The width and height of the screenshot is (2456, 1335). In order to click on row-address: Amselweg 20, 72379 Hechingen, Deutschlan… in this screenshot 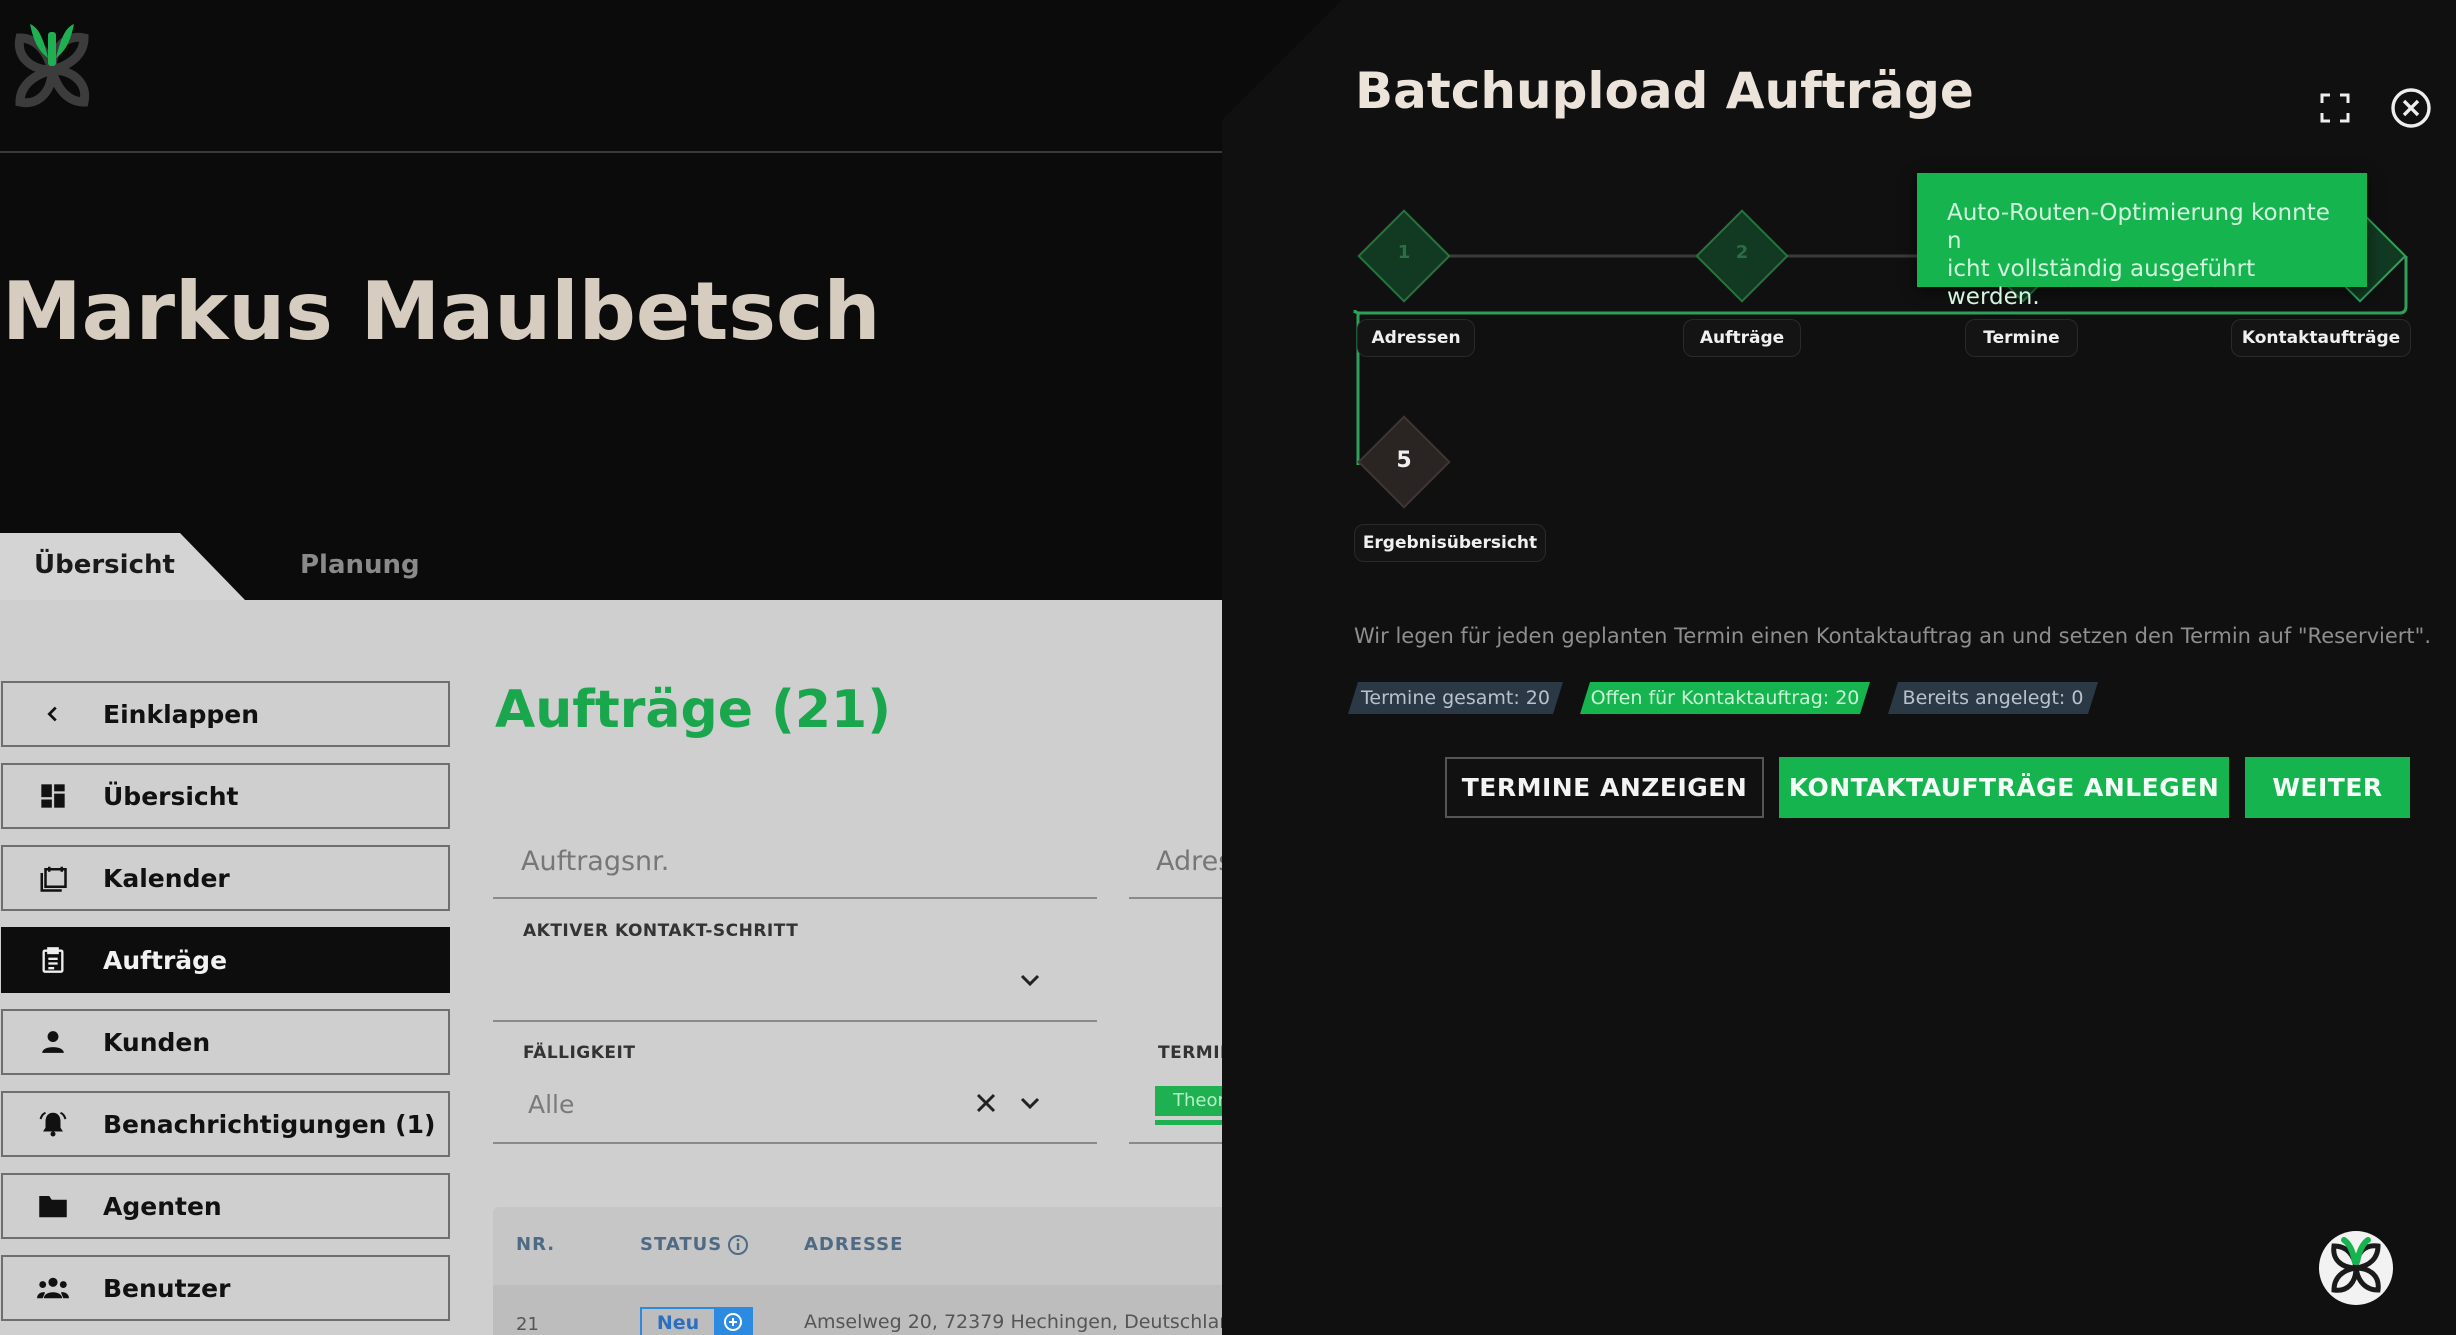, I will do `click(1013, 1322)`.